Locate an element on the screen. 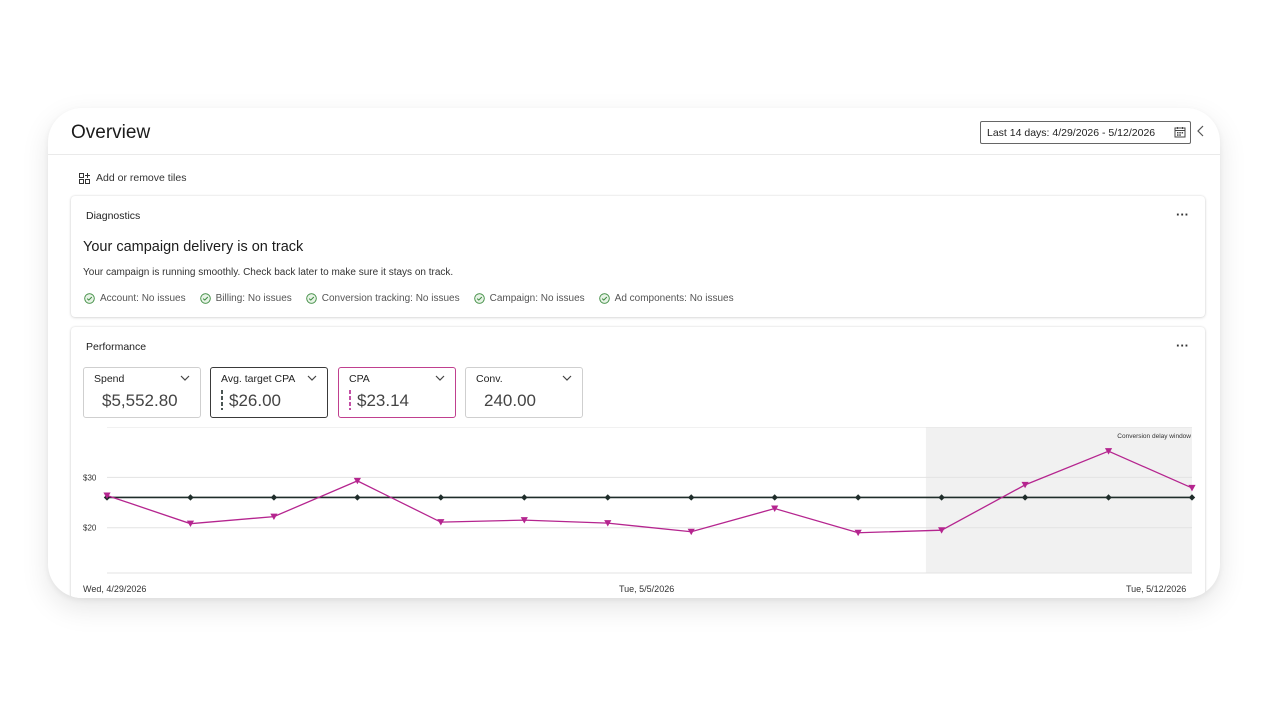  tiles-icon is located at coordinates (84, 178).